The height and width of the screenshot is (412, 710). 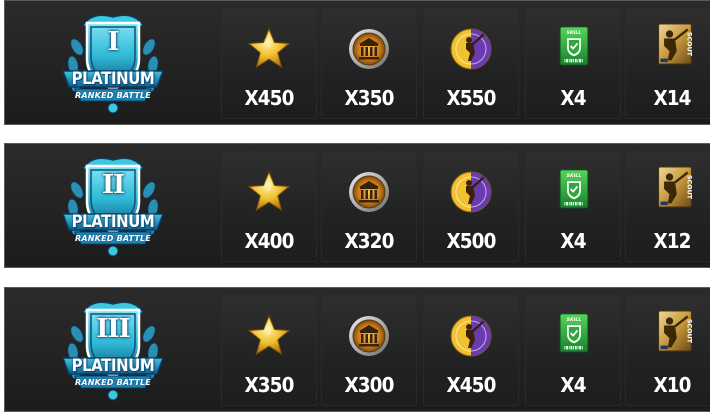 What do you see at coordinates (369, 241) in the screenshot?
I see `reward-quantity: X320` at bounding box center [369, 241].